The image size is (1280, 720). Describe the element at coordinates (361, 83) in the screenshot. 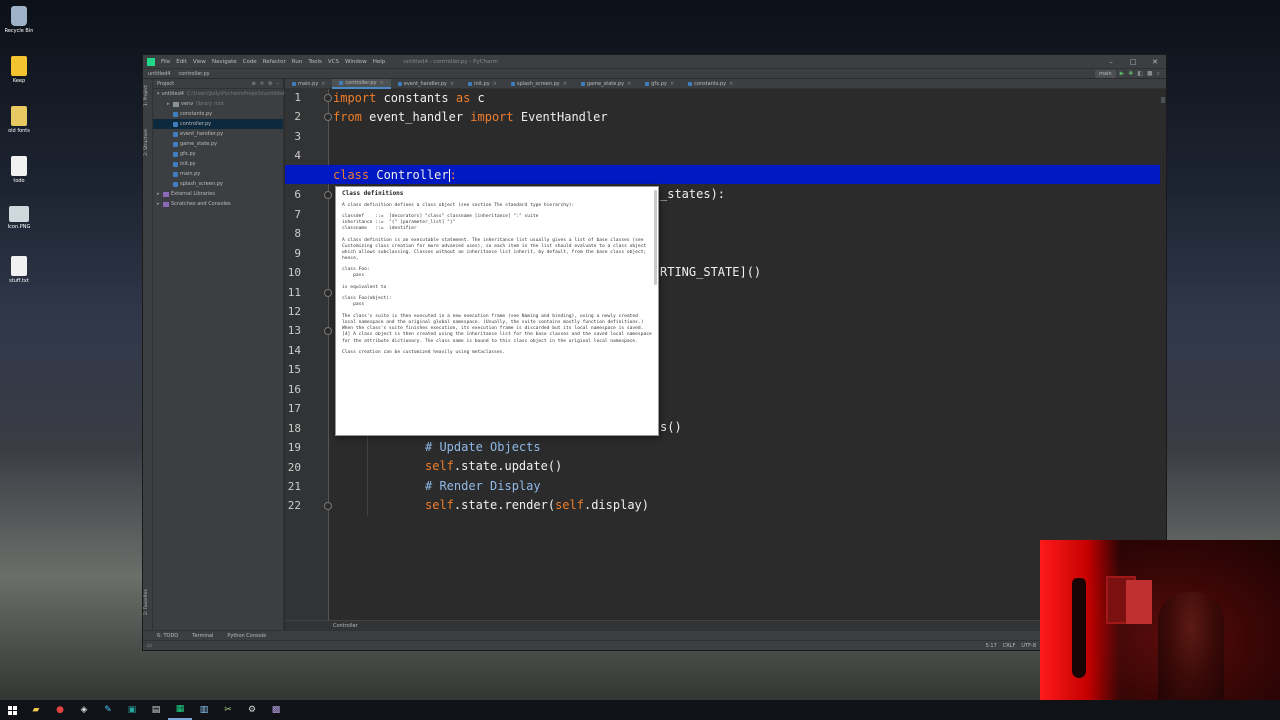

I see `editor-tab: controller.py ×` at that location.